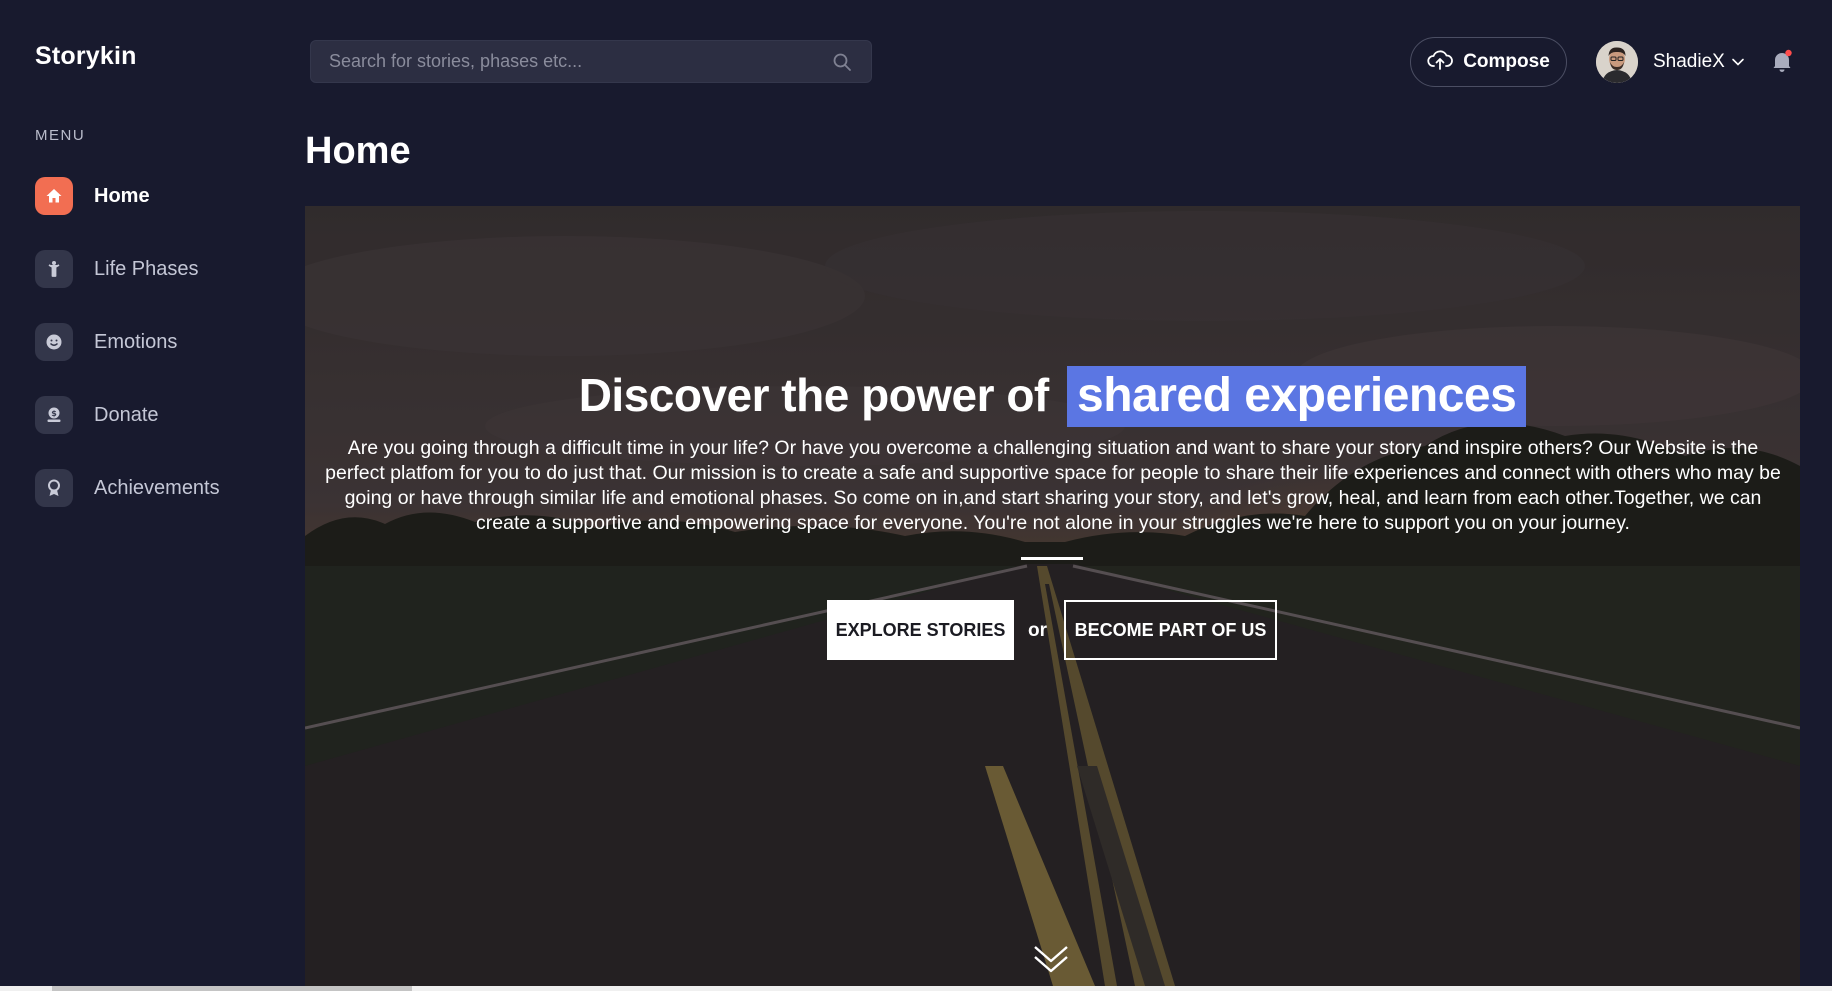 The width and height of the screenshot is (1832, 991). Describe the element at coordinates (1782, 61) in the screenshot. I see `notification-bell-icon` at that location.